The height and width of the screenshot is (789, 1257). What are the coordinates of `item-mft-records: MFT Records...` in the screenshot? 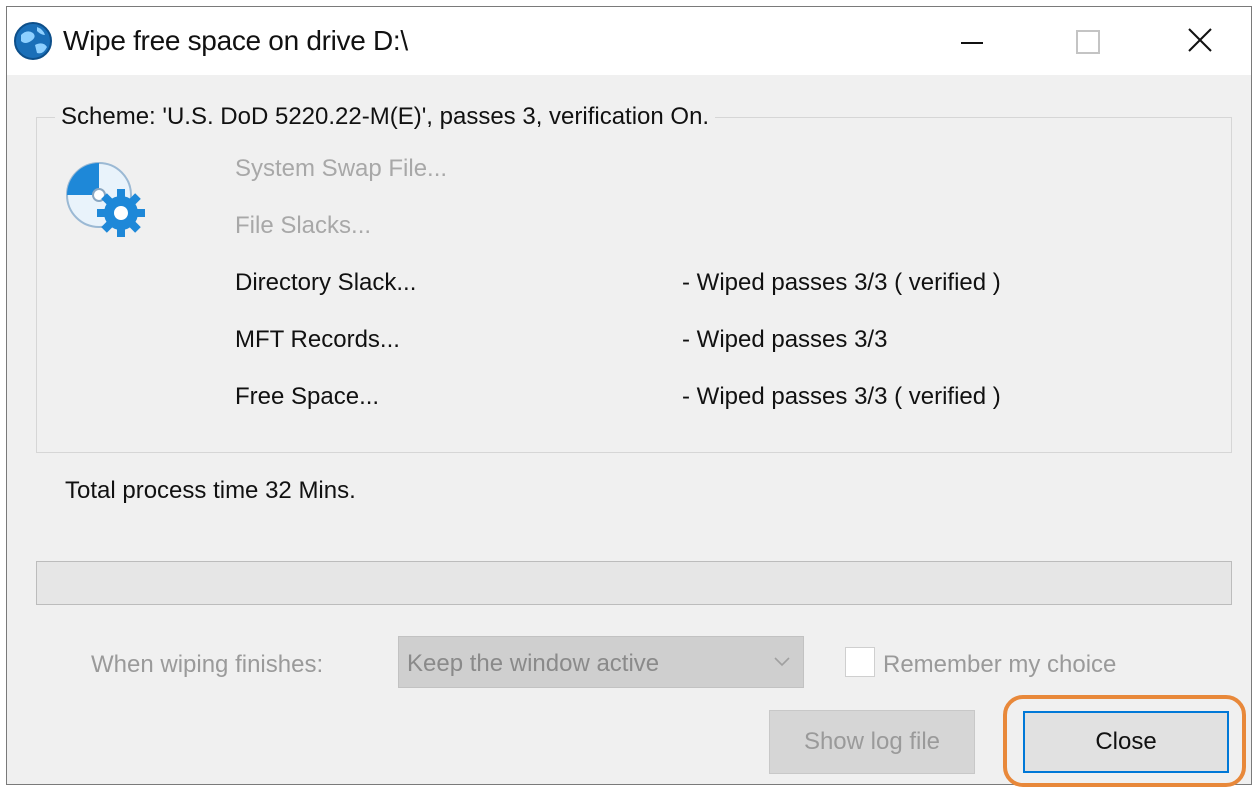 It's located at (317, 339).